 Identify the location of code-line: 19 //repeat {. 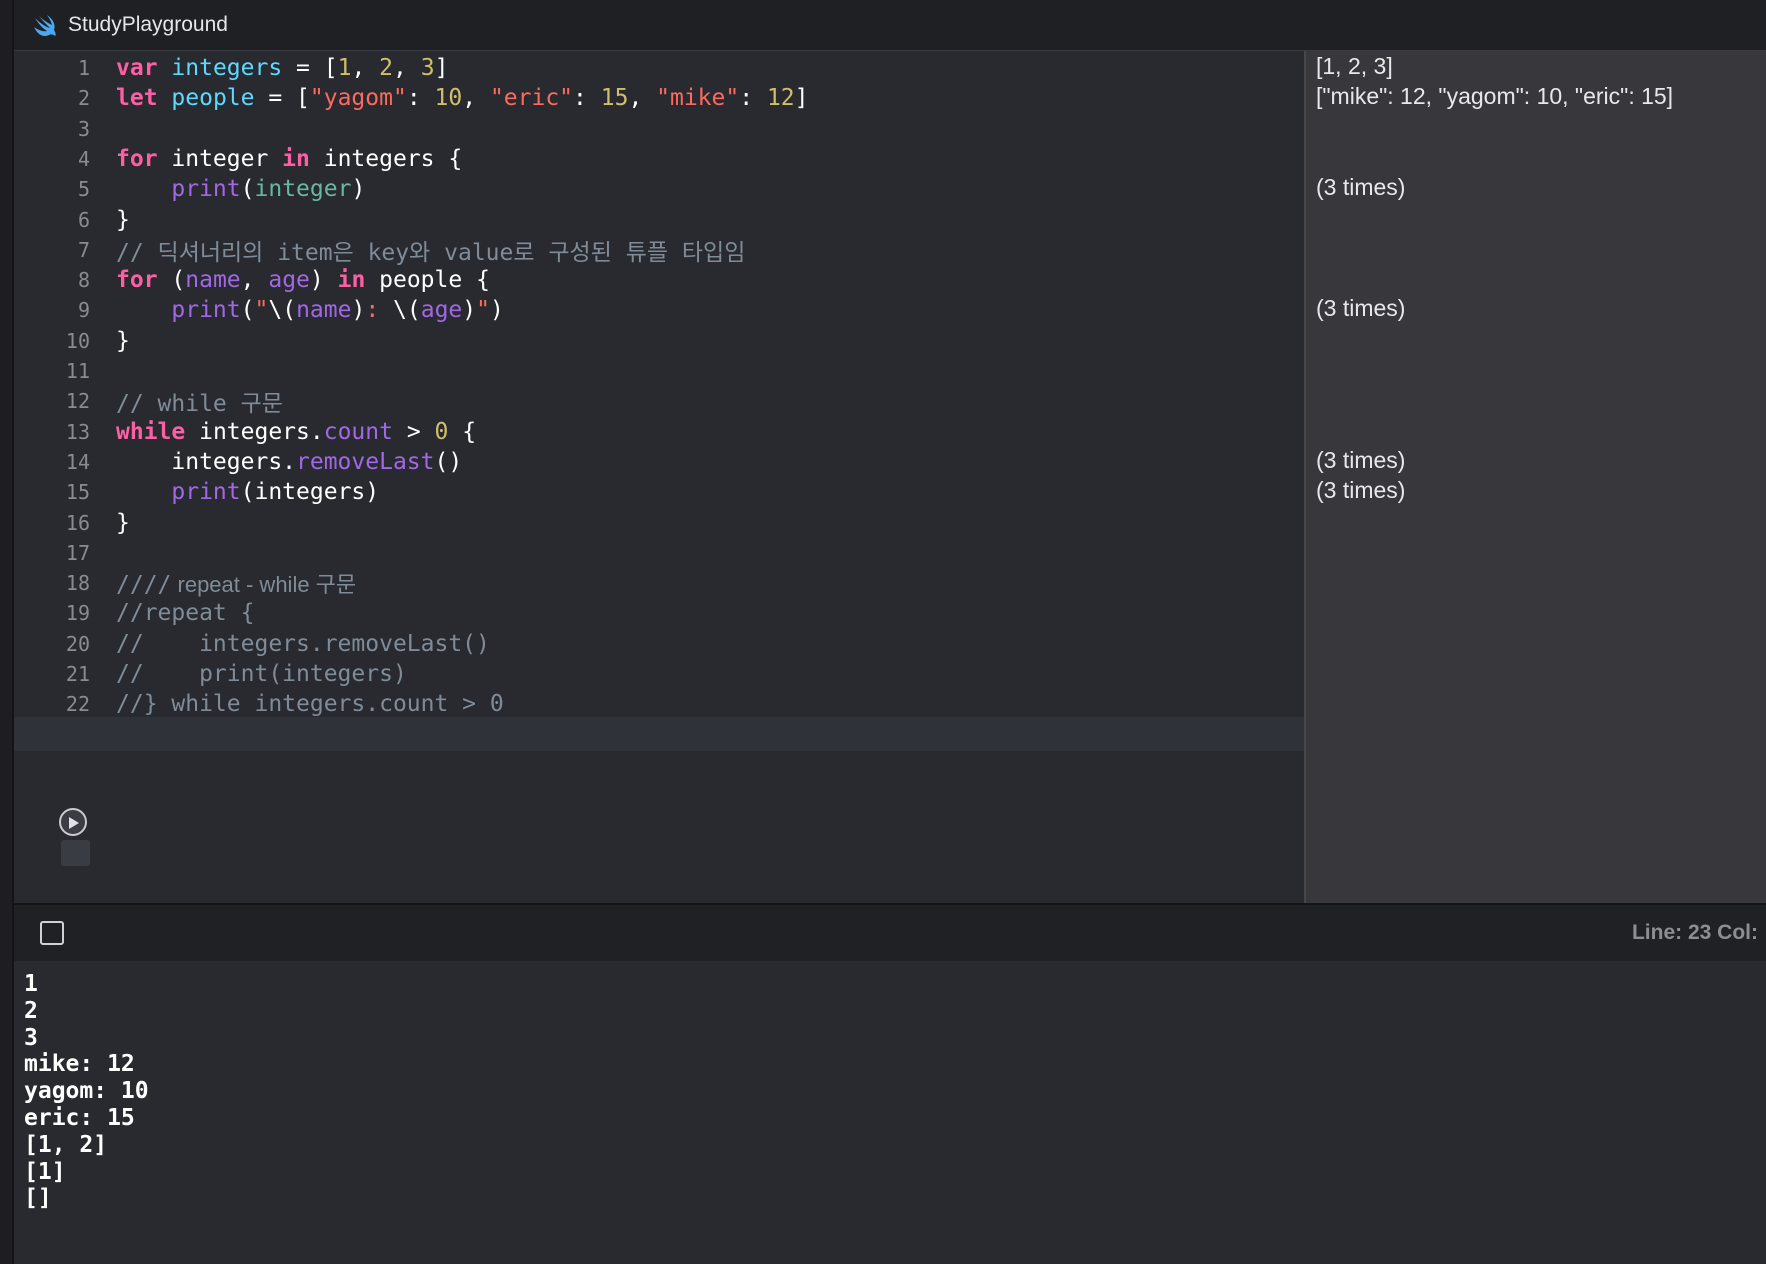
(659, 613).